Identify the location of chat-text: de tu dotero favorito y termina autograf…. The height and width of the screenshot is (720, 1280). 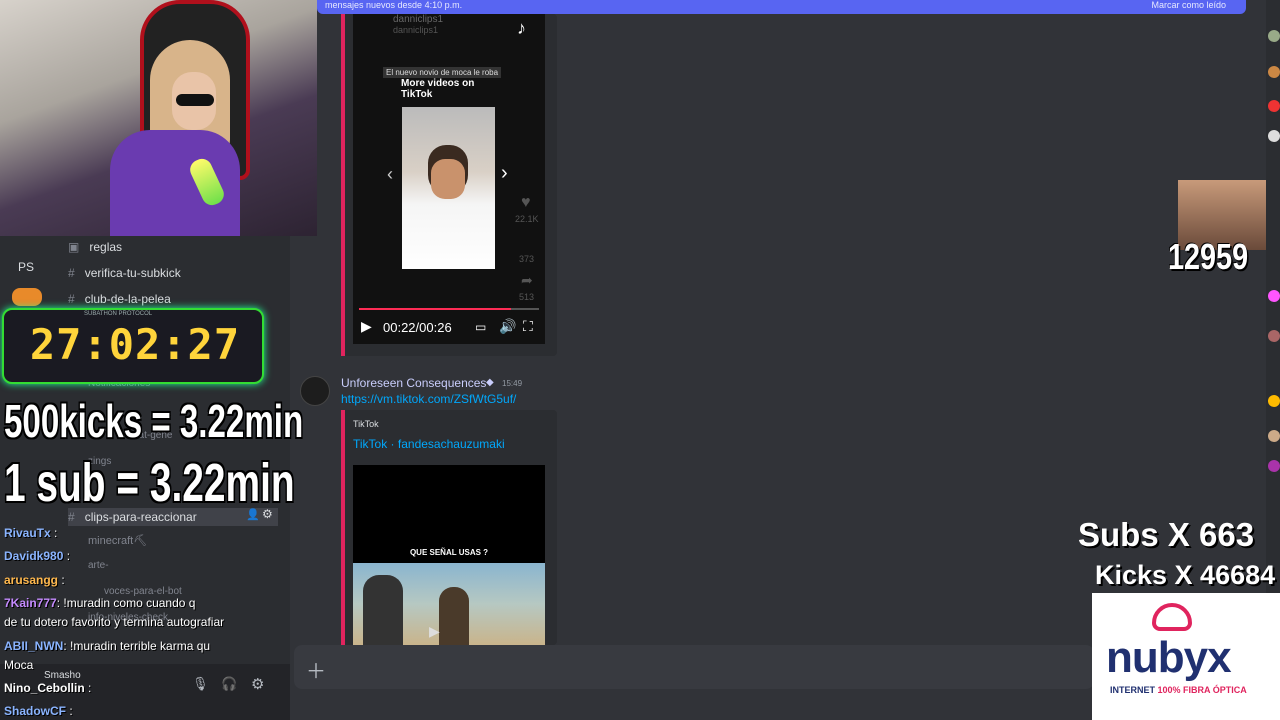
(114, 622).